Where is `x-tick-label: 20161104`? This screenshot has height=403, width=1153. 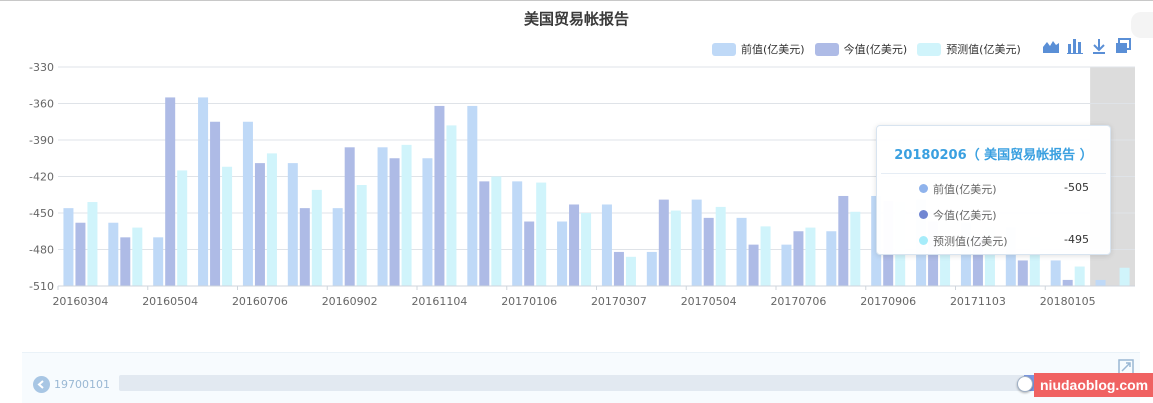 x-tick-label: 20161104 is located at coordinates (439, 301).